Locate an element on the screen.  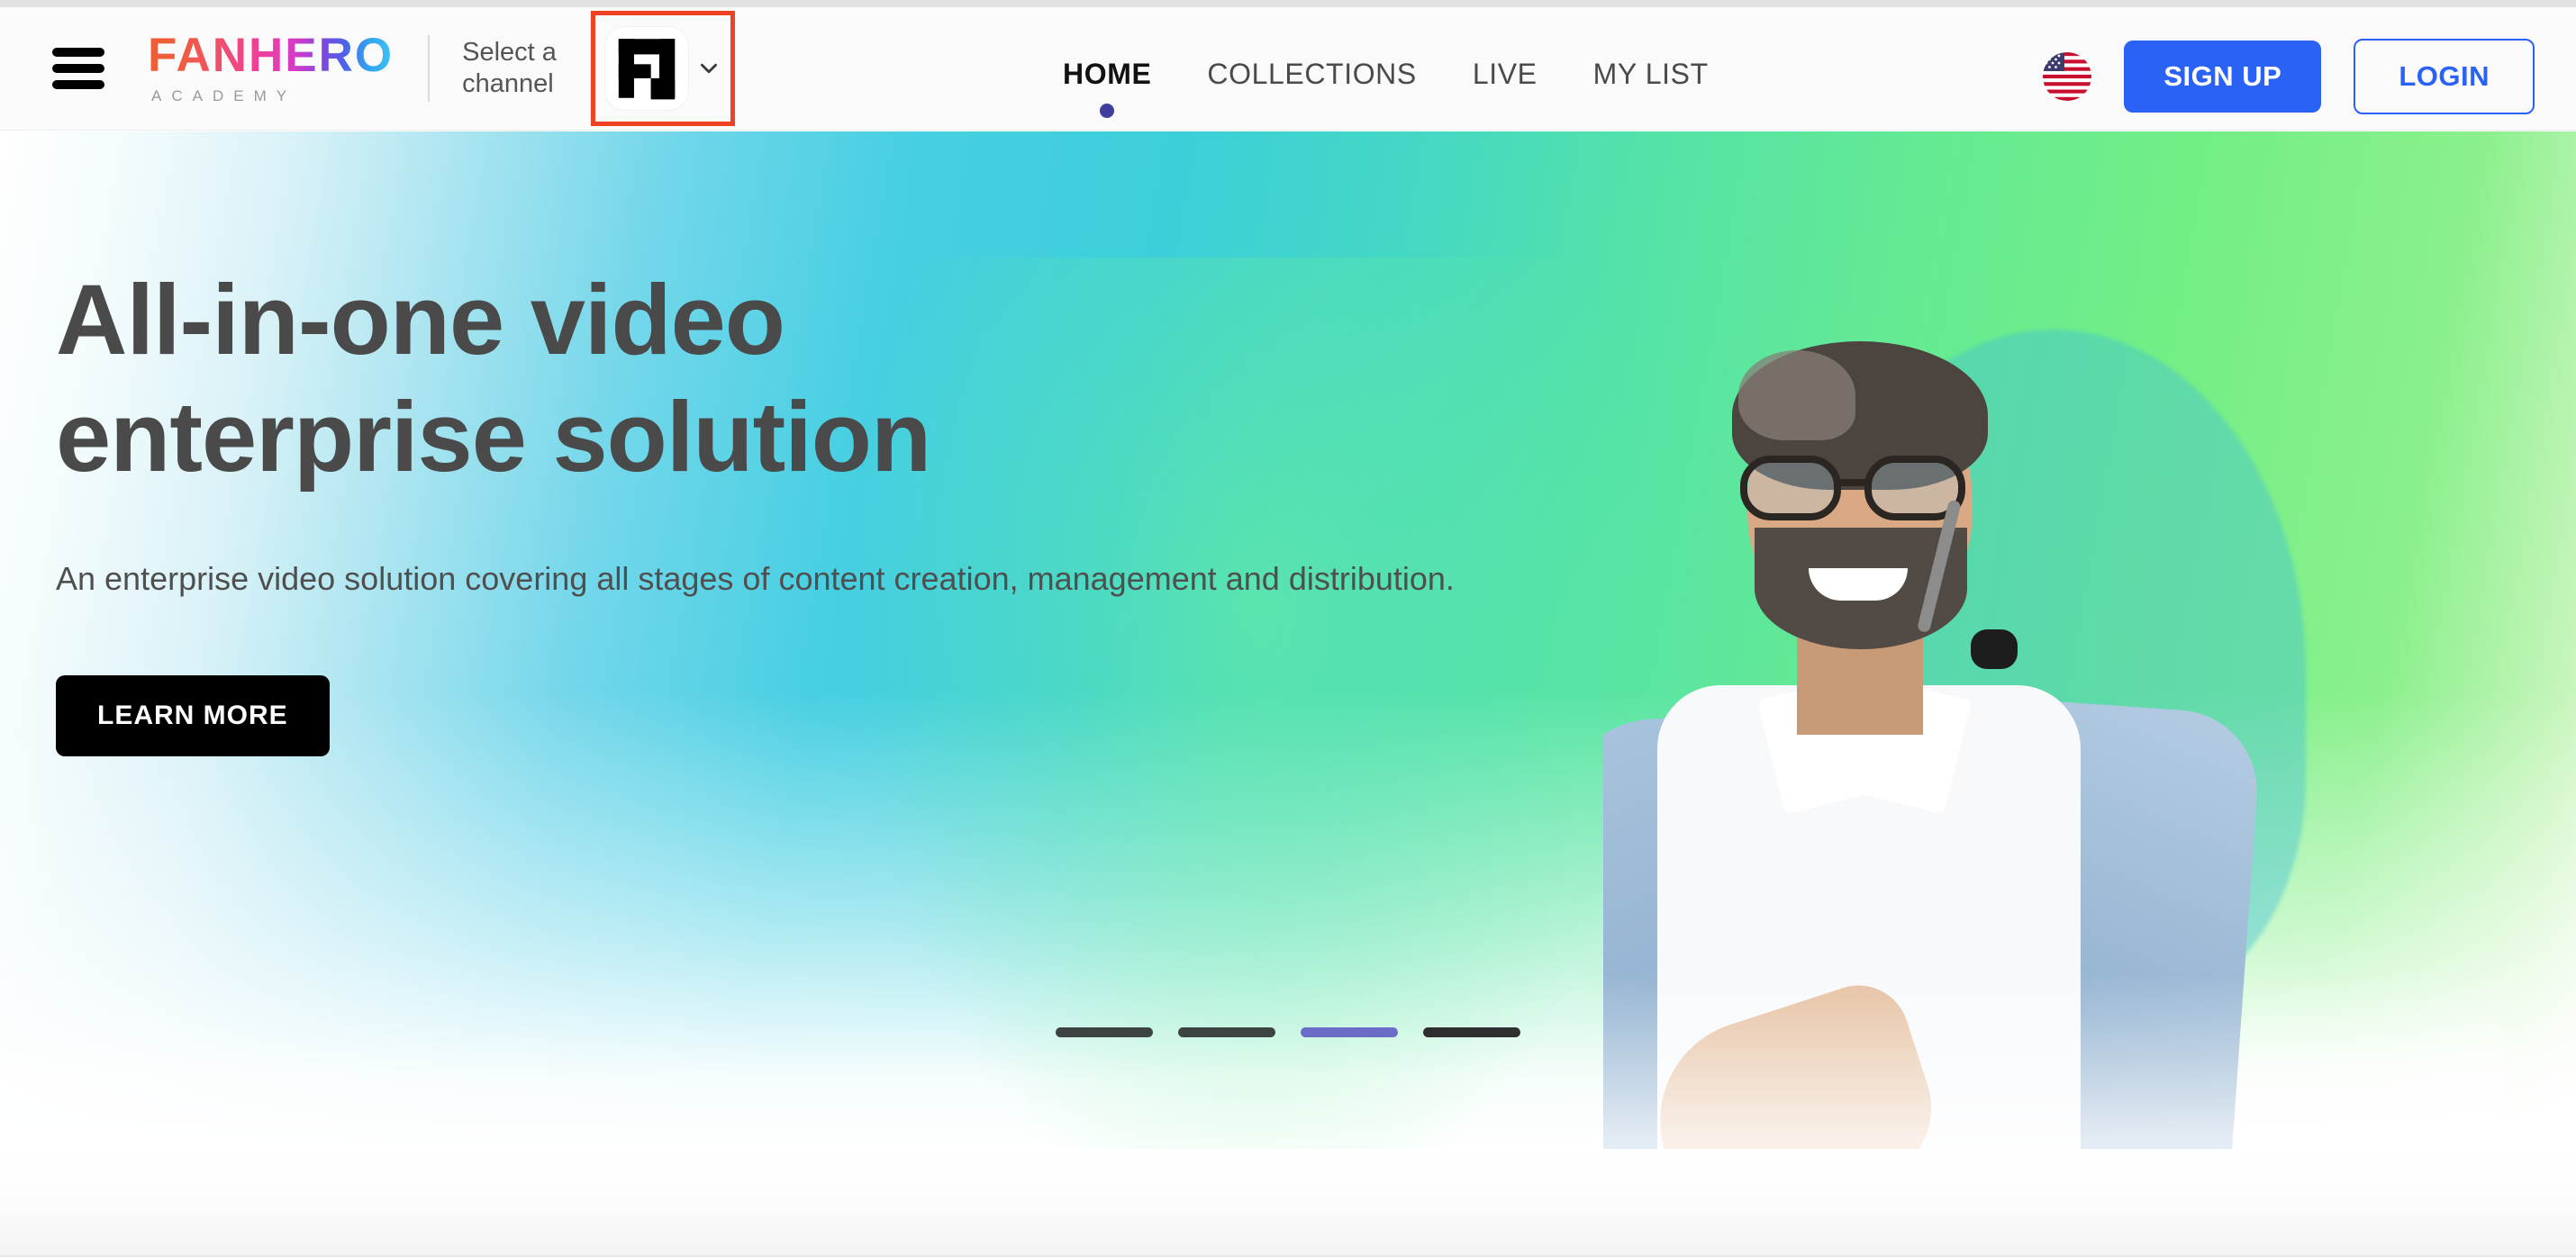
nav-item-collections: COLLECTIONS is located at coordinates (1312, 76).